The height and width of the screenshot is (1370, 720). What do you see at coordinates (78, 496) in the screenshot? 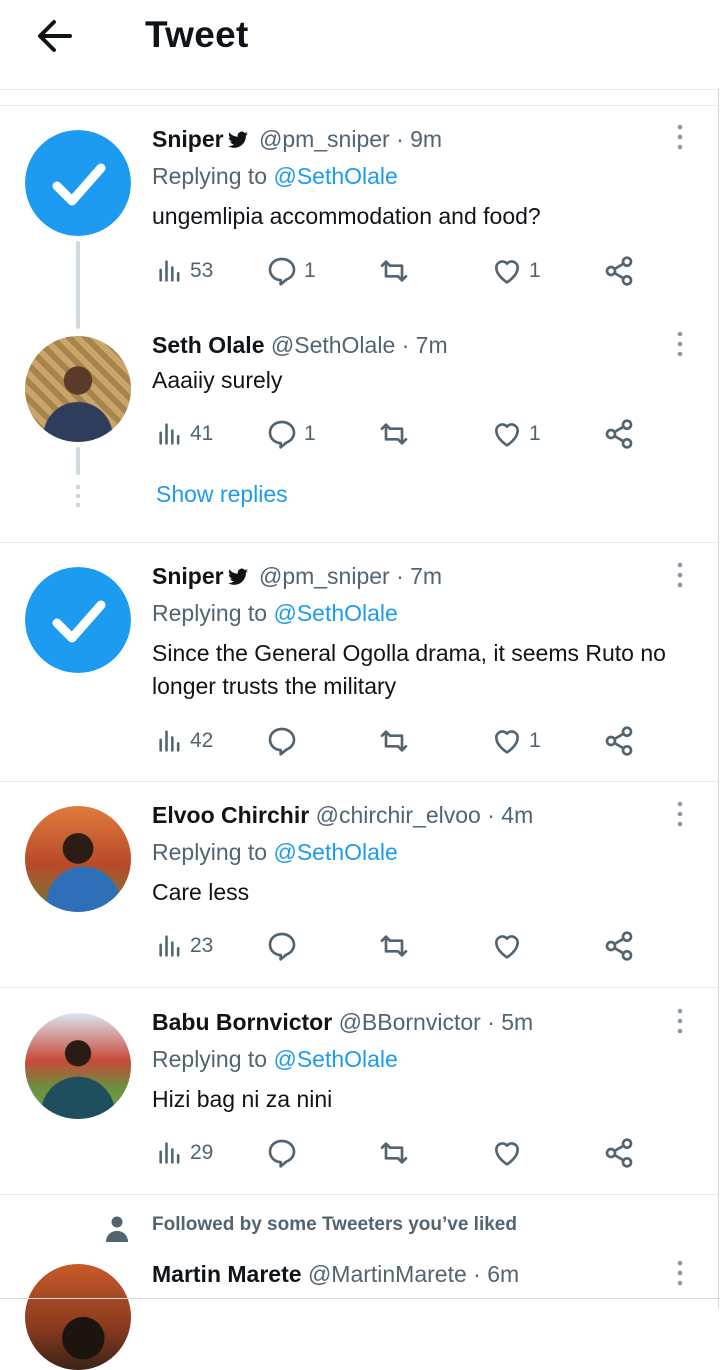
I see `thread-dots-icon` at bounding box center [78, 496].